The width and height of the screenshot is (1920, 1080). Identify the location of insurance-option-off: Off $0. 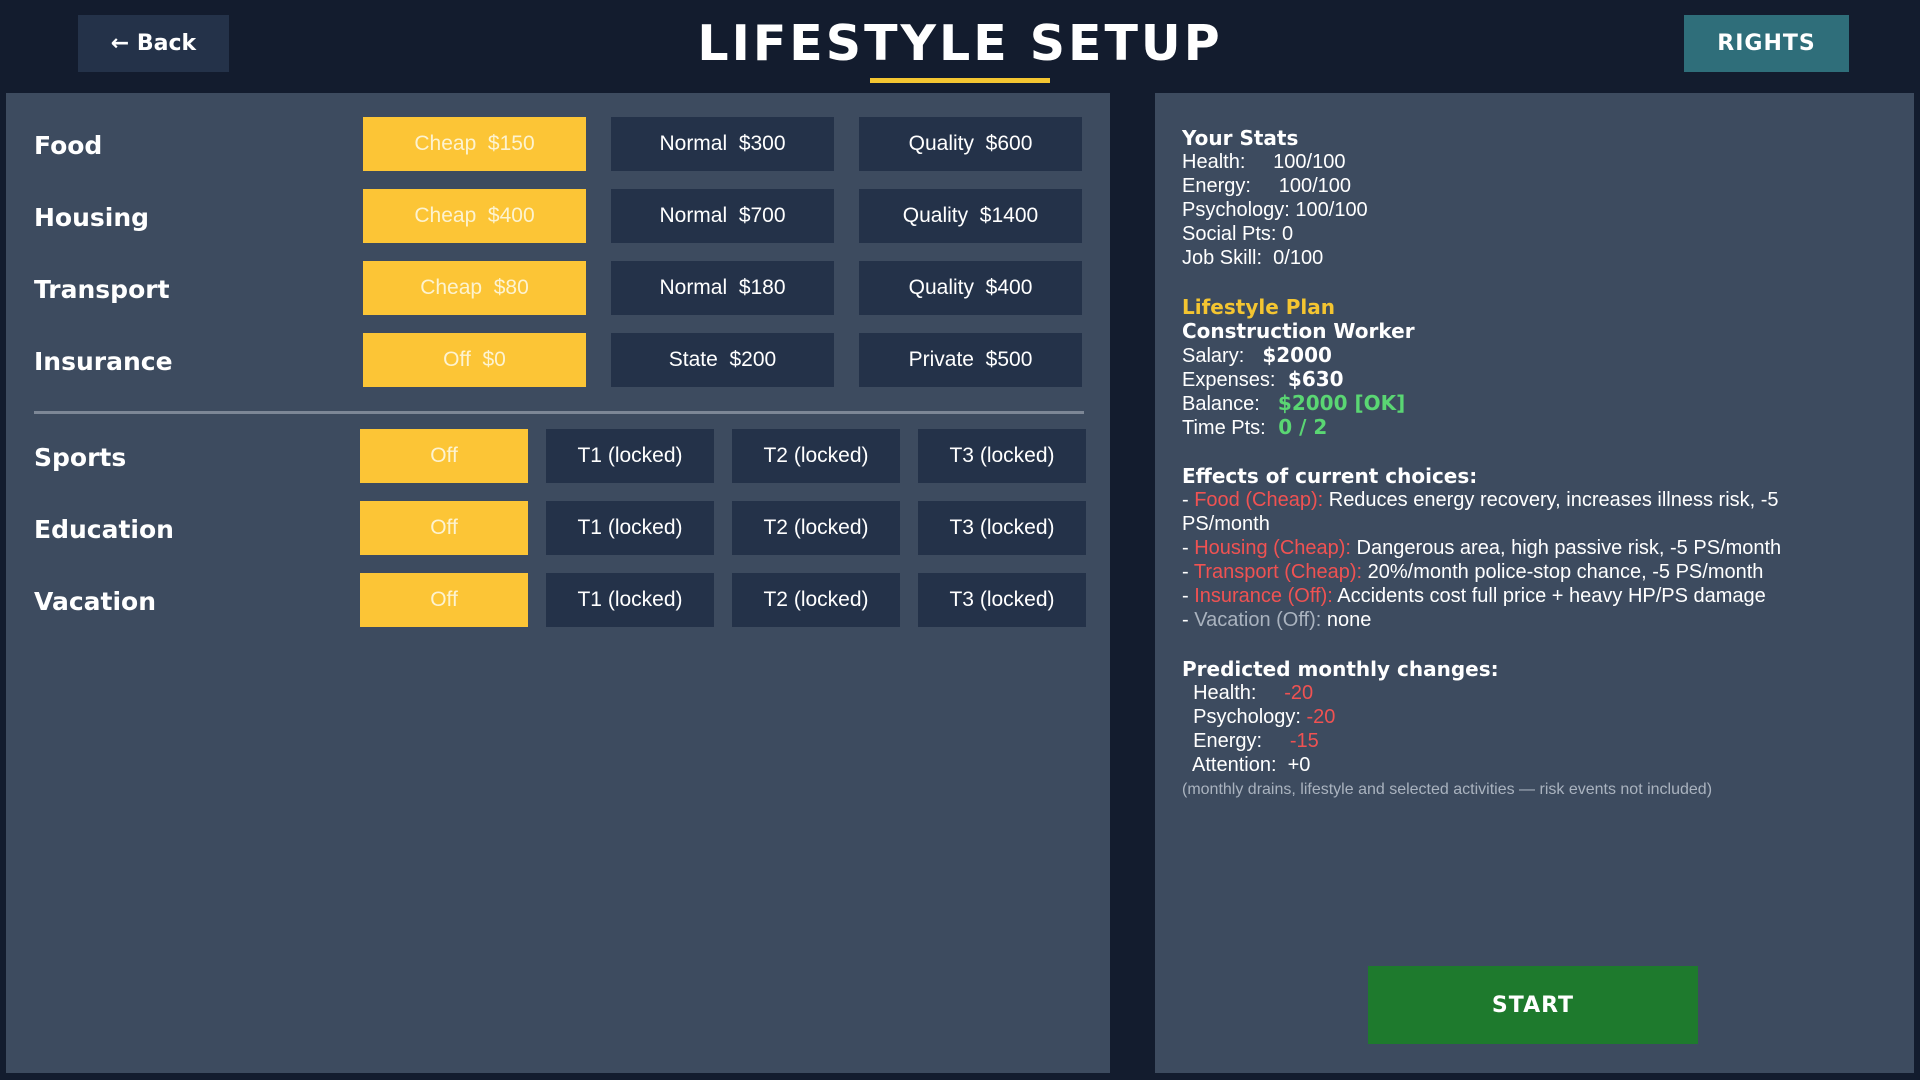
(474, 360).